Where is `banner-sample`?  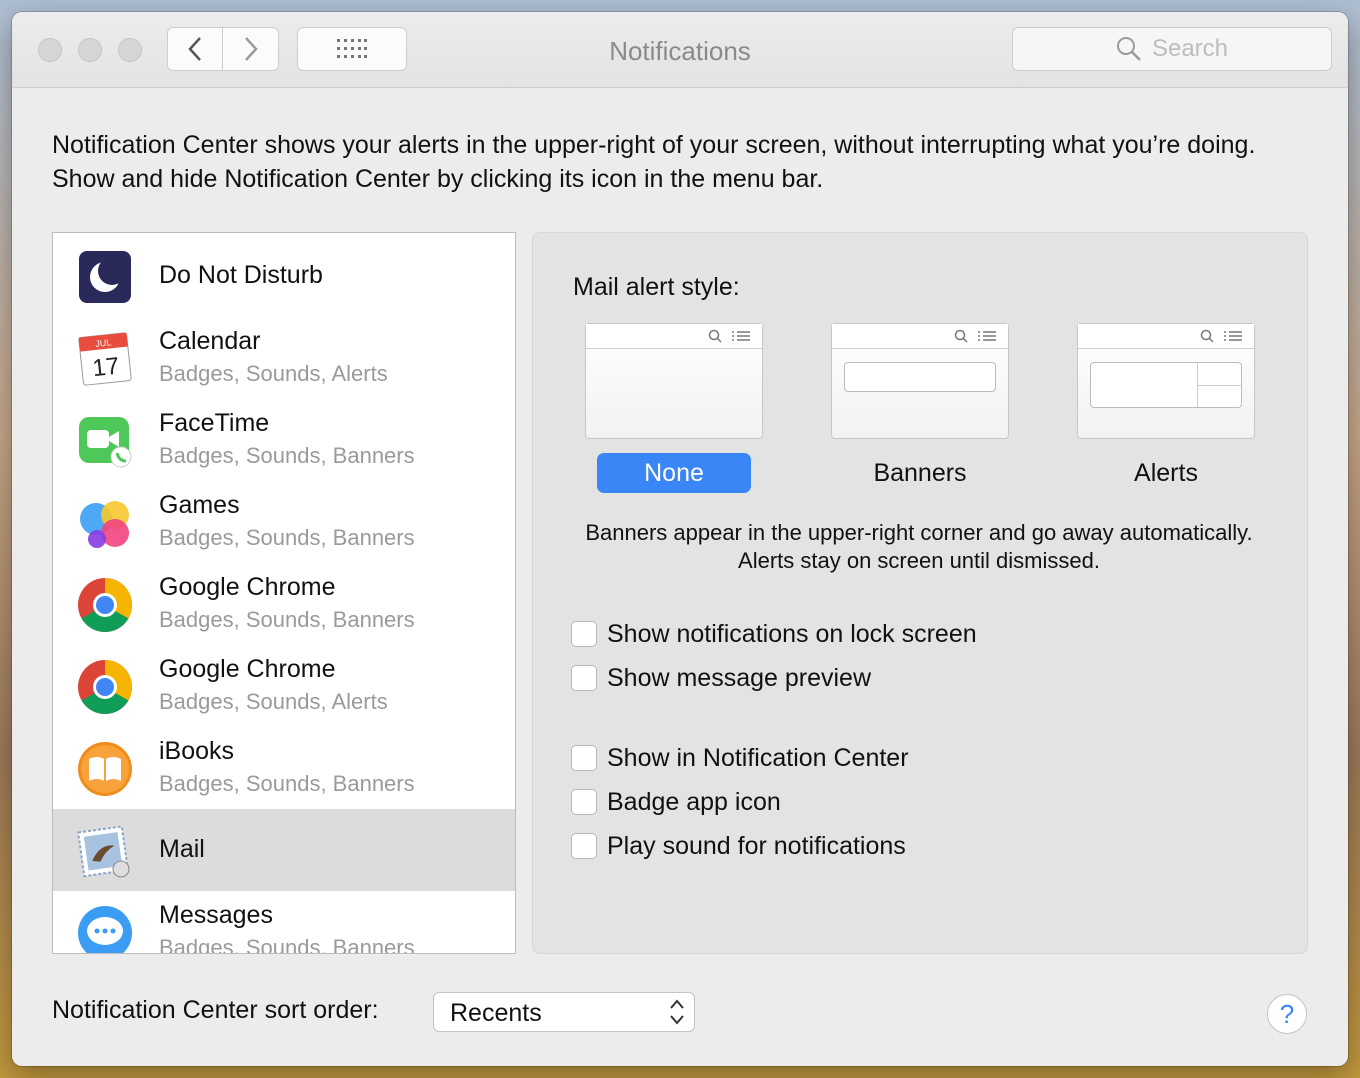
banner-sample is located at coordinates (920, 377).